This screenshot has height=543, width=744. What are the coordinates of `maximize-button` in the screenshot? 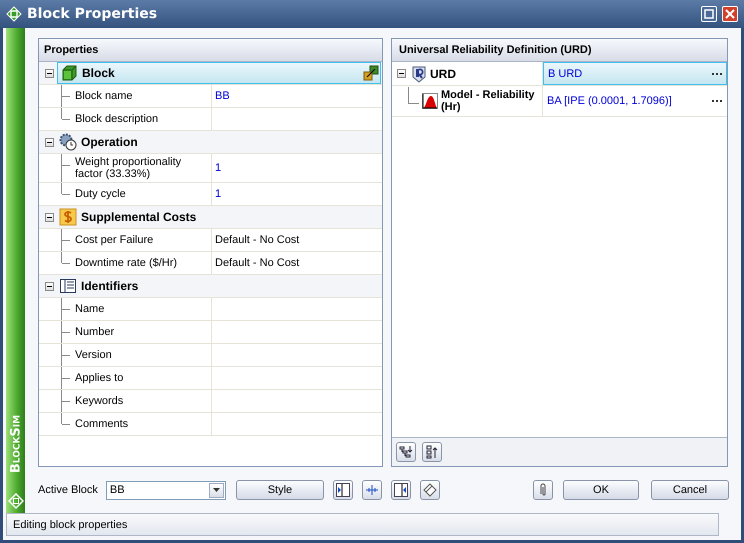 It's located at (709, 14).